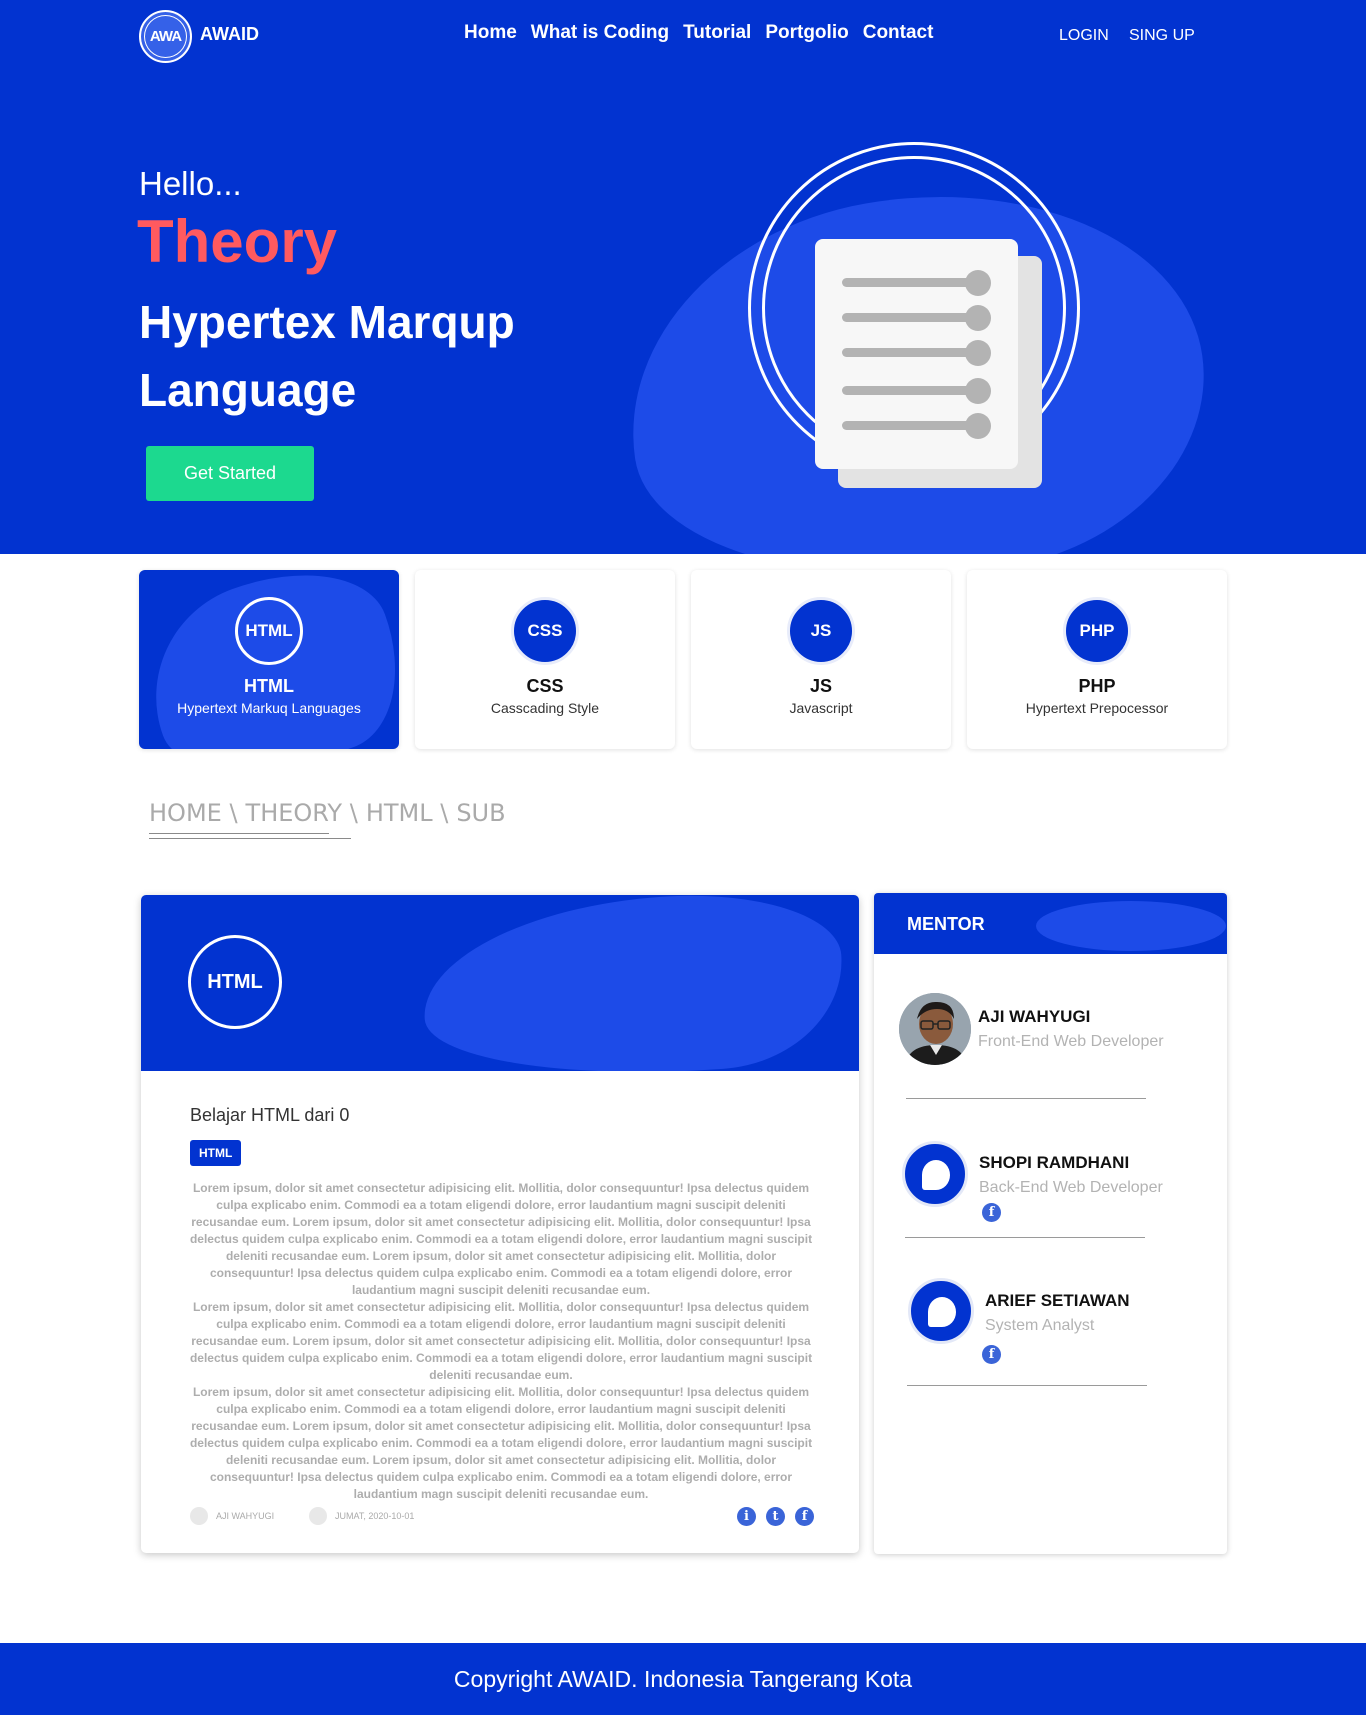 Image resolution: width=1366 pixels, height=1715 pixels. I want to click on category-card-css: CSS CSS Casscading Style, so click(545, 659).